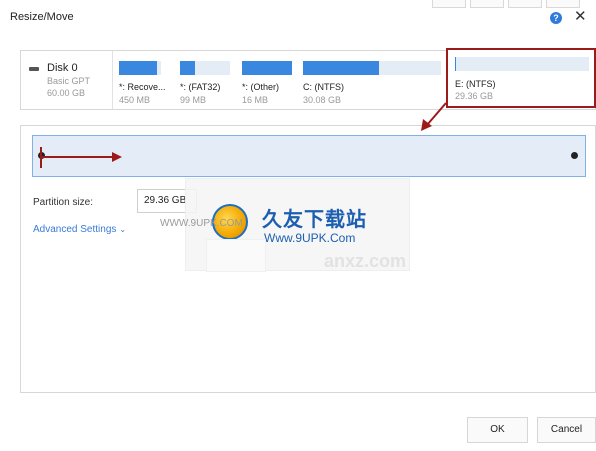 Image resolution: width=596 pixels, height=451 pixels. Describe the element at coordinates (372, 83) in the screenshot. I see `partition-c: C: (NTFS) 30.08 GB` at that location.